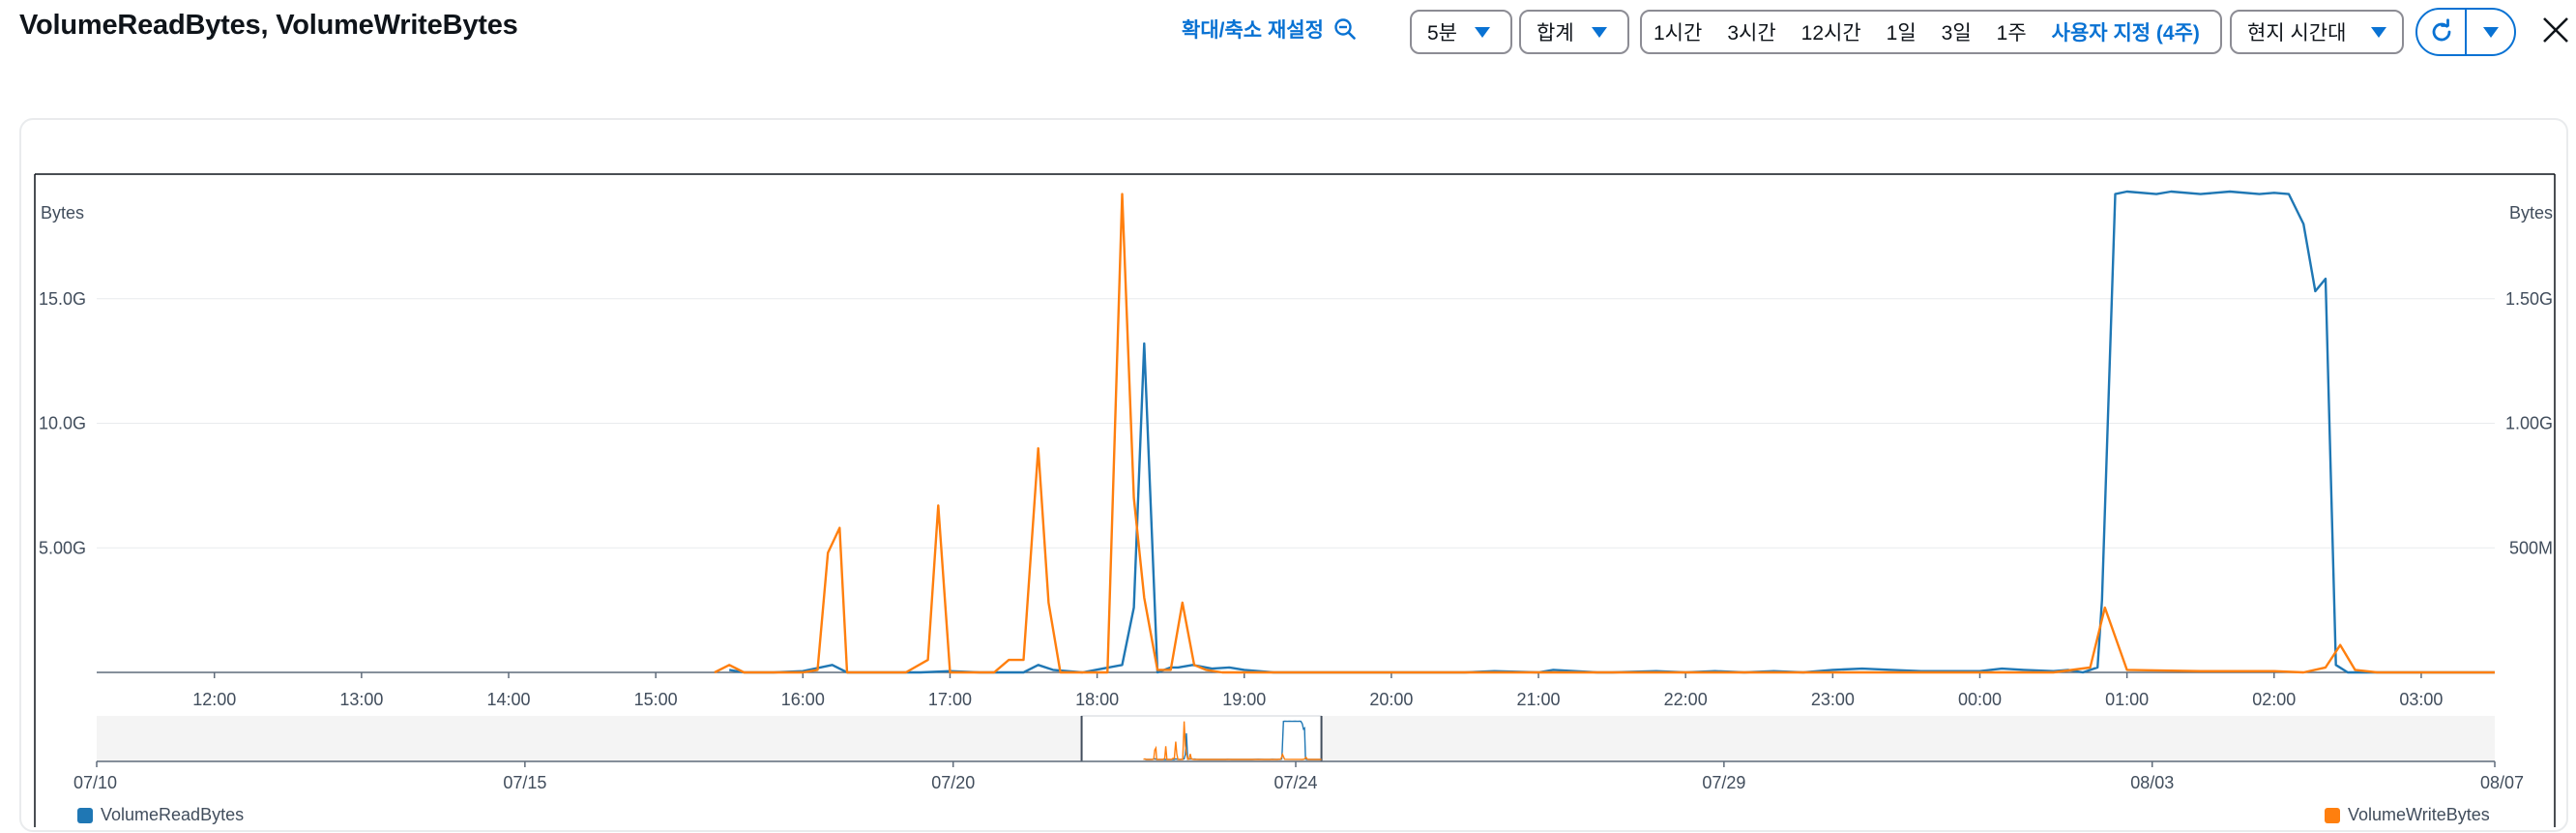 This screenshot has width=2576, height=833. Describe the element at coordinates (953, 783) in the screenshot. I see `navigator-date-tick: 07/20` at that location.